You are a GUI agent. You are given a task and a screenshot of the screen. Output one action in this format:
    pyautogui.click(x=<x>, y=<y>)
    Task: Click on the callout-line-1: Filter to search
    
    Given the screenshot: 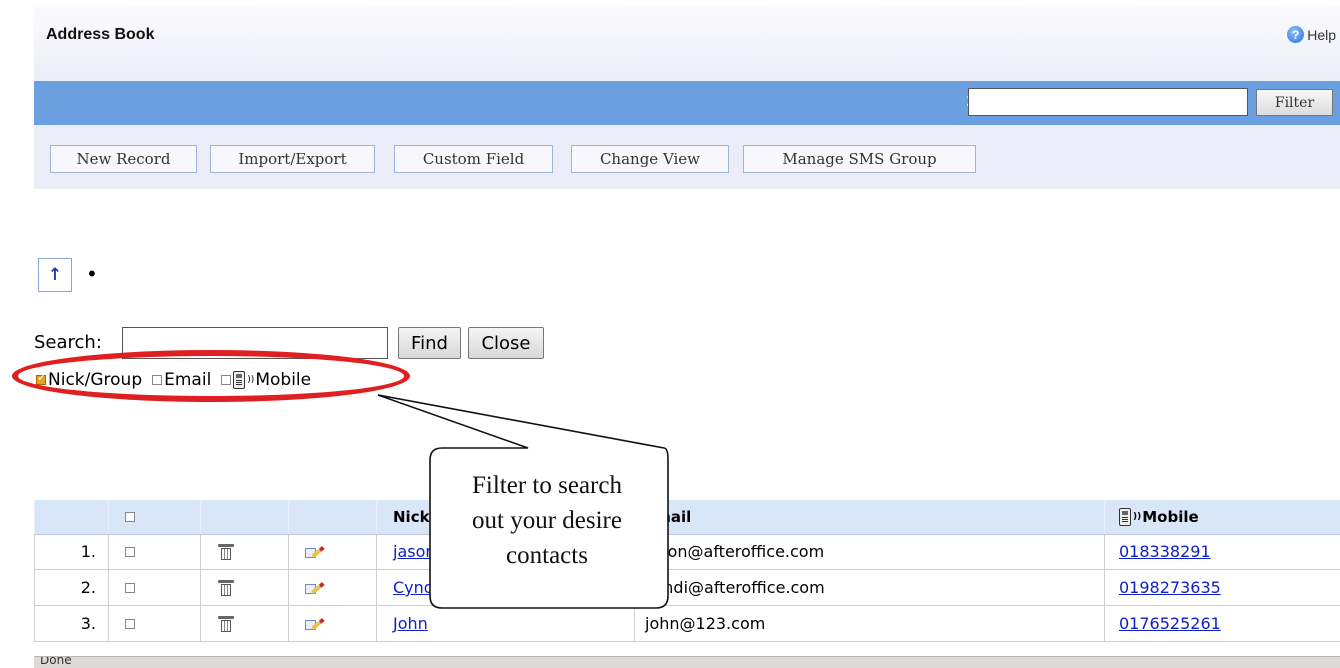 What is the action you would take?
    pyautogui.click(x=547, y=485)
    